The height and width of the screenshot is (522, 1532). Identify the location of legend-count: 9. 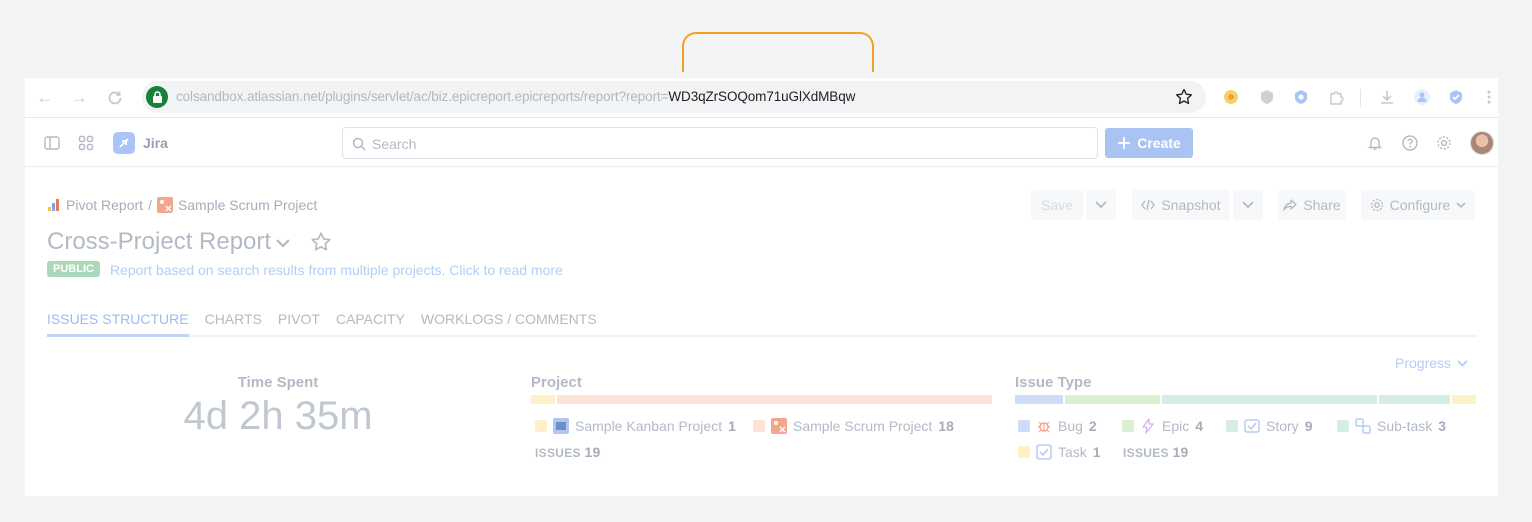
(1308, 426).